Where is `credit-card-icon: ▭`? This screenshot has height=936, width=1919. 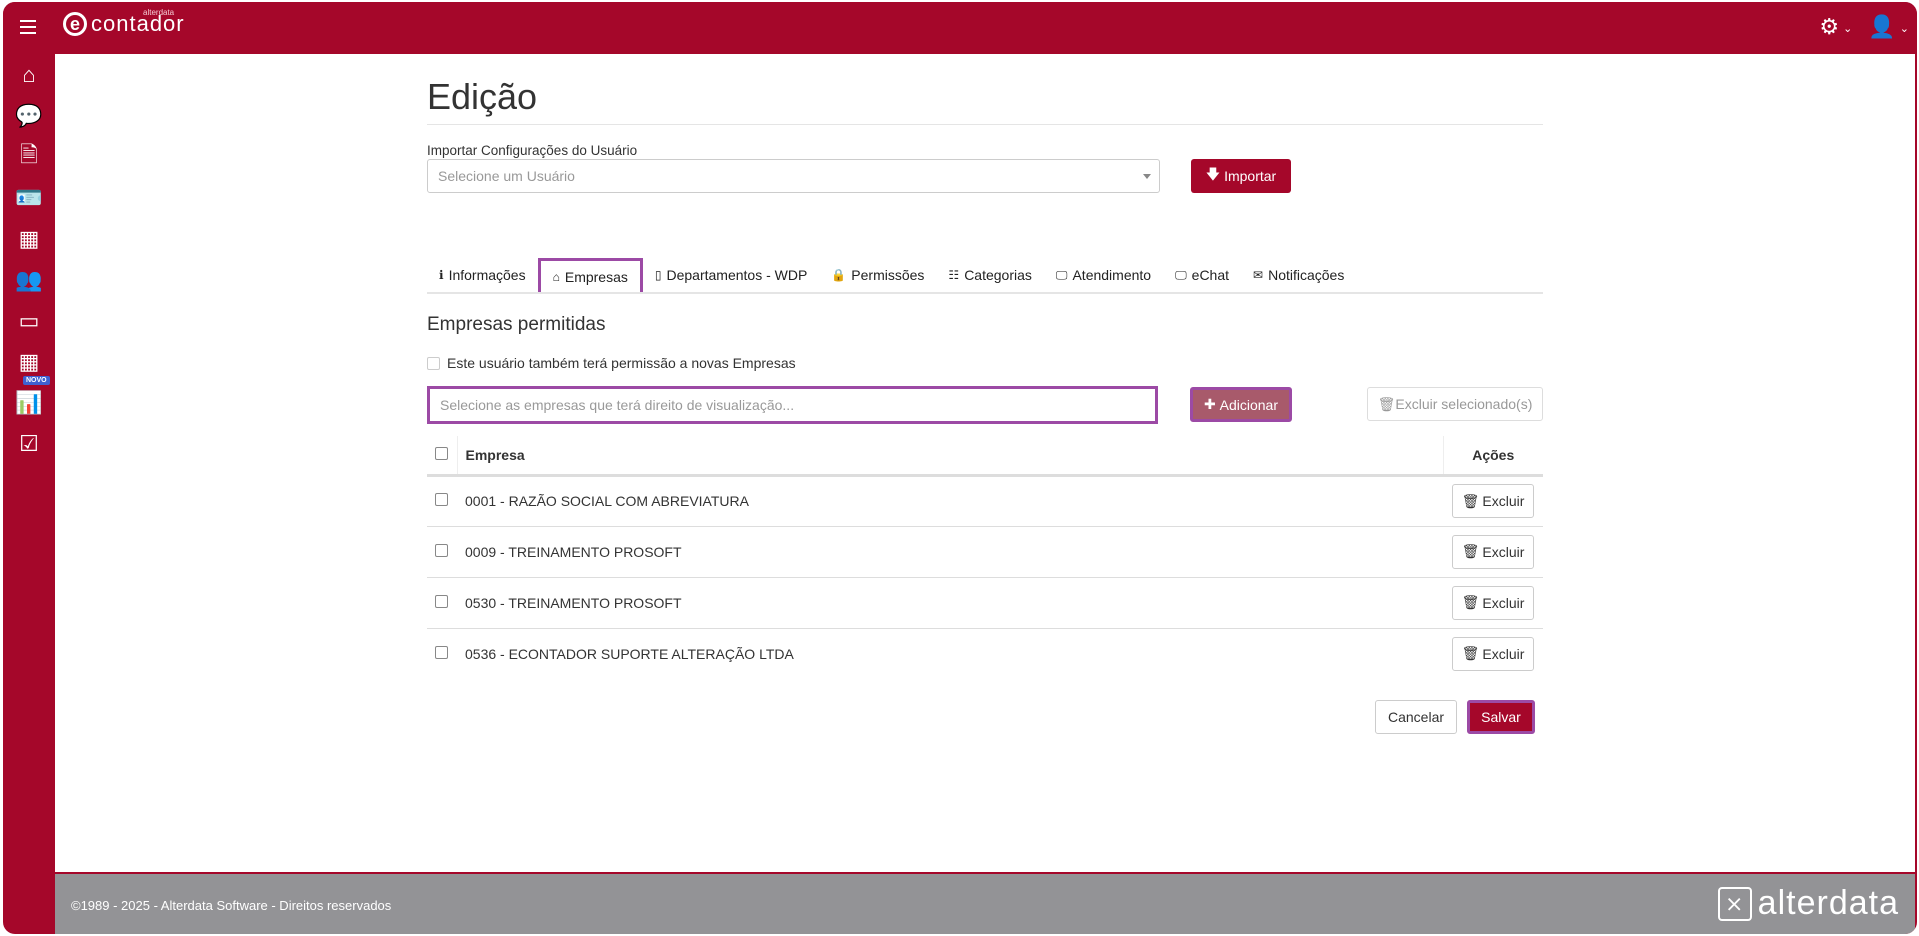
credit-card-icon: ▭ is located at coordinates (29, 320).